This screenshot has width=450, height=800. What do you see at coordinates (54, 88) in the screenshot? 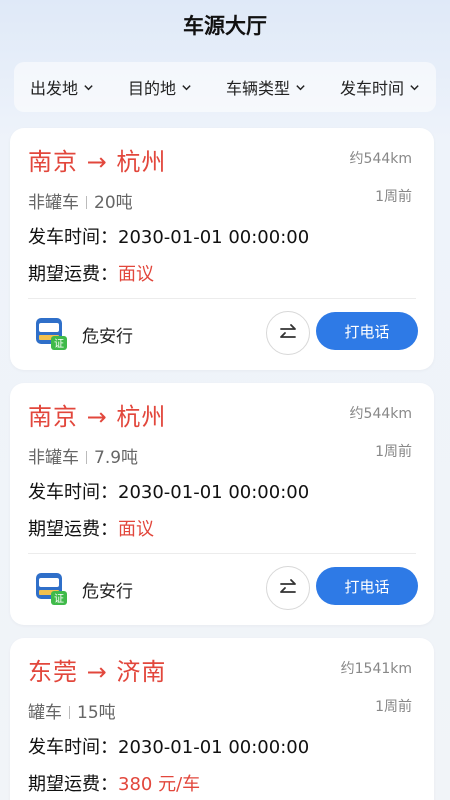
I see `filter-label: 出发地` at bounding box center [54, 88].